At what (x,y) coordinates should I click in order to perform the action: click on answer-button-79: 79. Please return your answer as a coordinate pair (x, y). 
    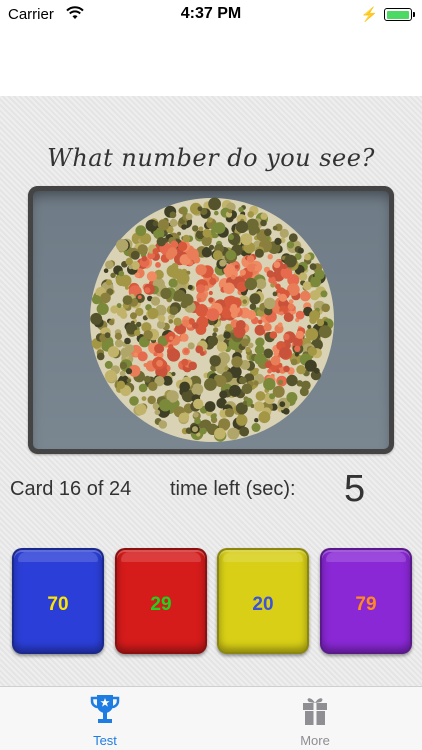
    Looking at the image, I should click on (366, 601).